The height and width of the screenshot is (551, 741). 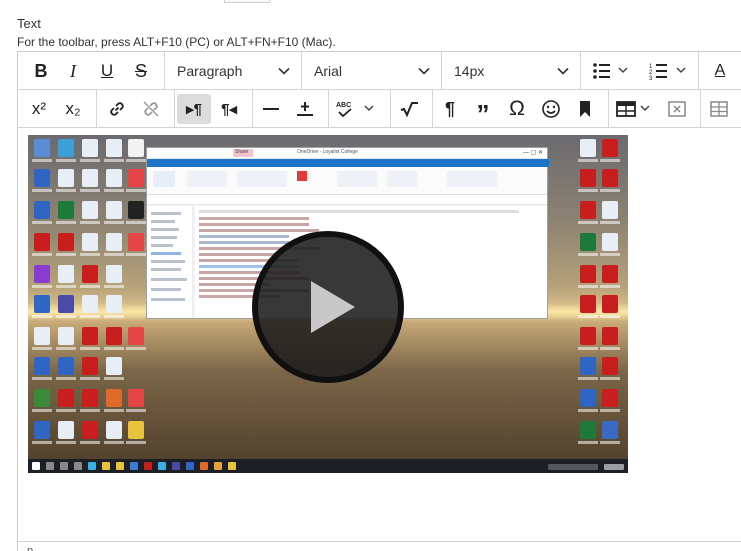 What do you see at coordinates (450, 109) in the screenshot?
I see `show-blocks-button: ¶` at bounding box center [450, 109].